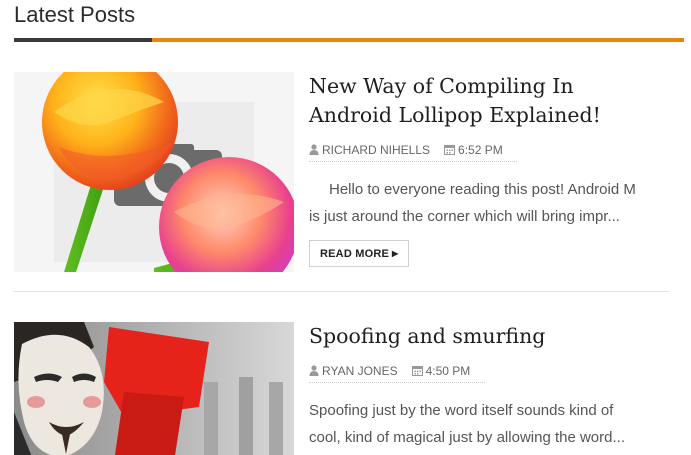  I want to click on post-meta: RYAN JONES 4:50 PM, so click(397, 371).